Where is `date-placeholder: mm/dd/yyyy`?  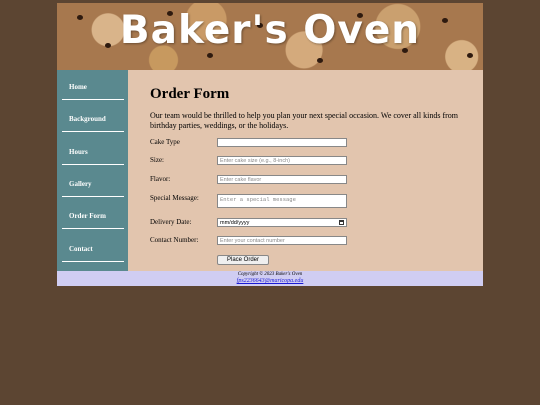 date-placeholder: mm/dd/yyyy is located at coordinates (235, 222).